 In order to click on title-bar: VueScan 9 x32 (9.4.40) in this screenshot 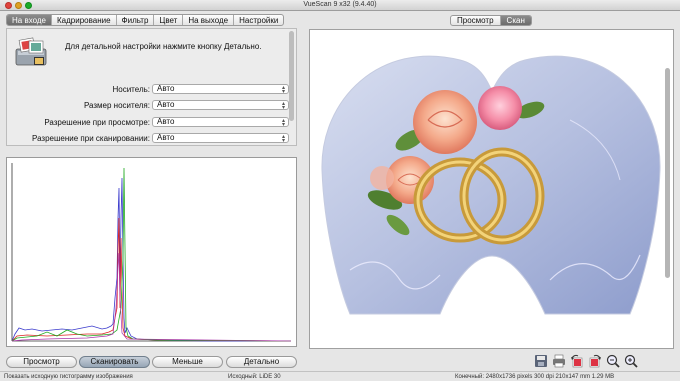, I will do `click(340, 5)`.